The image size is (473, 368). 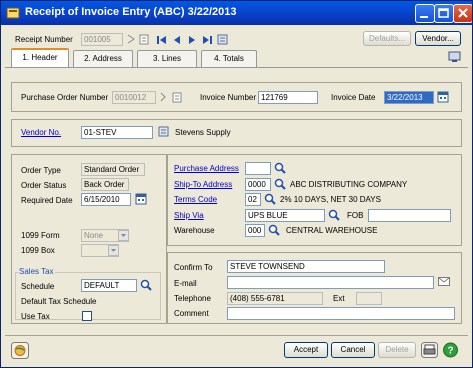 I want to click on invoice-number-label: Invoice Number, so click(x=228, y=97).